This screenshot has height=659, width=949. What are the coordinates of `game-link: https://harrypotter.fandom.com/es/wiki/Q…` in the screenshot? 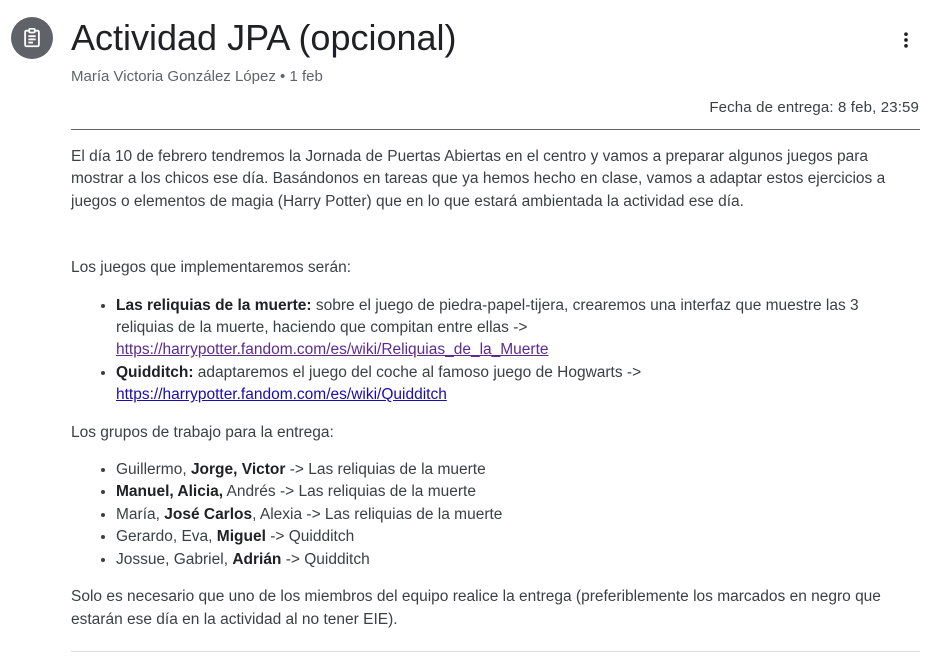 It's located at (281, 394).